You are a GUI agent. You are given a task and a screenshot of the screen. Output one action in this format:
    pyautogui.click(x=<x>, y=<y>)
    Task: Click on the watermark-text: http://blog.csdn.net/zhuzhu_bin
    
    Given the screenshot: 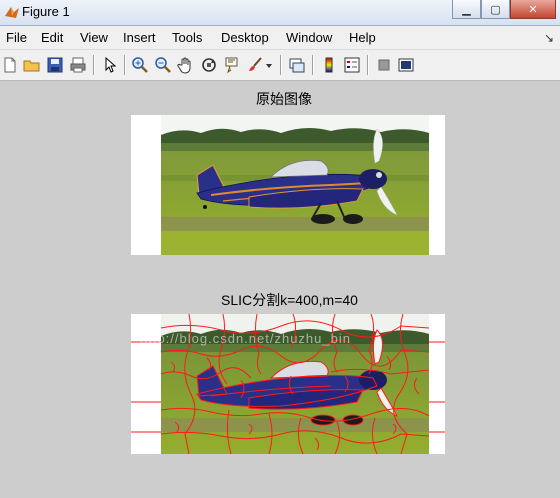 What is the action you would take?
    pyautogui.click(x=245, y=338)
    